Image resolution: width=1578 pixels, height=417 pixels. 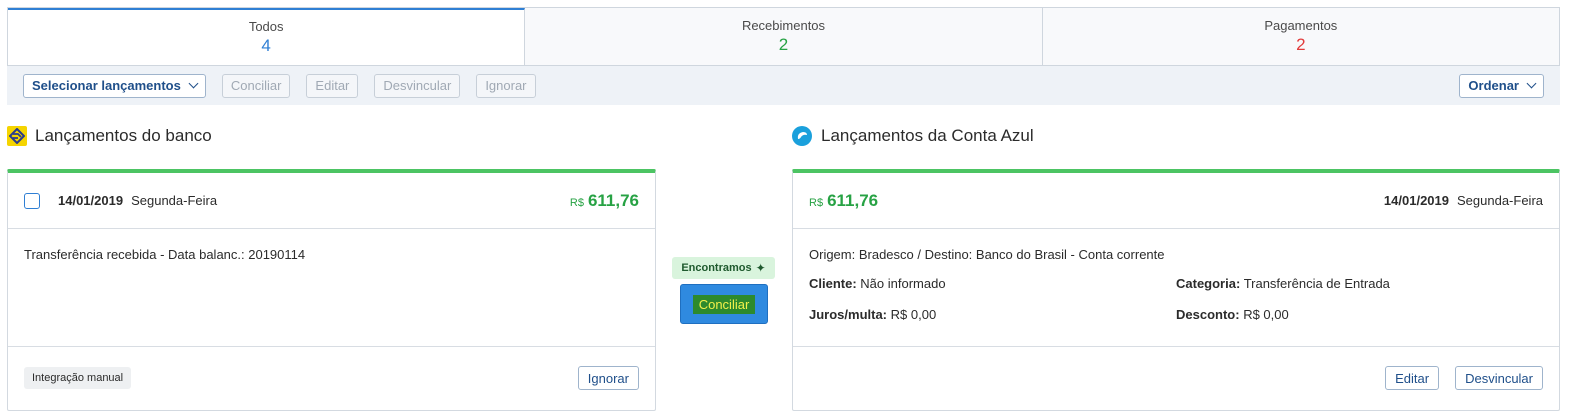 I want to click on reconcile-button: Conciliar, so click(x=724, y=304).